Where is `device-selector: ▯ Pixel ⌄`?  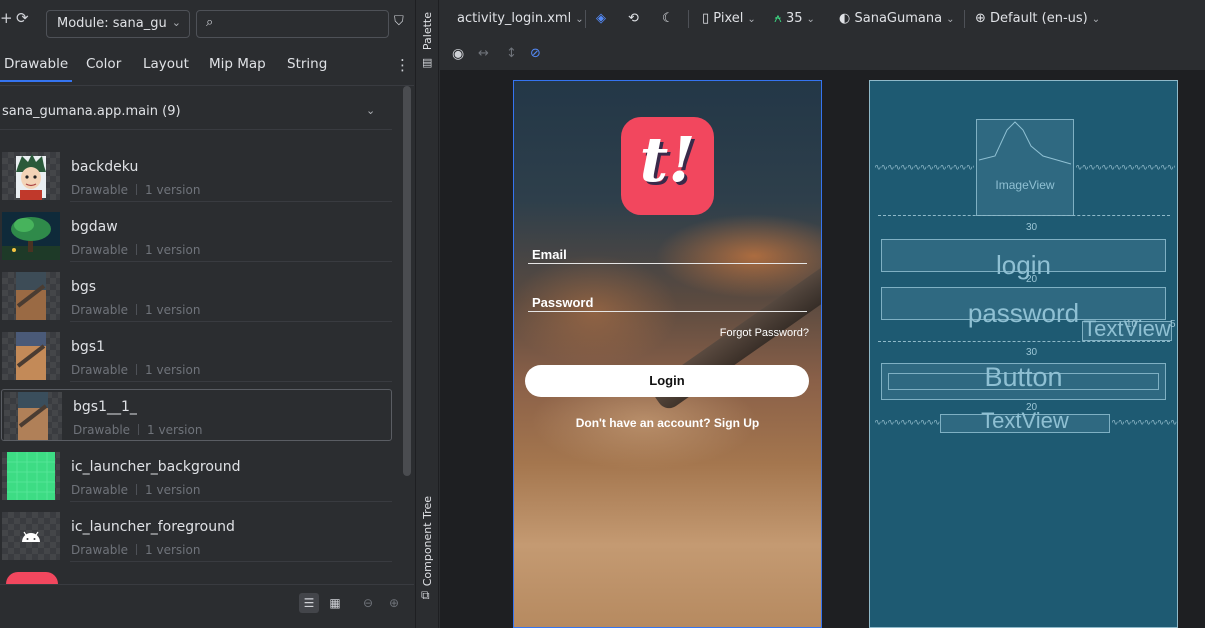
device-selector: ▯ Pixel ⌄ is located at coordinates (729, 18).